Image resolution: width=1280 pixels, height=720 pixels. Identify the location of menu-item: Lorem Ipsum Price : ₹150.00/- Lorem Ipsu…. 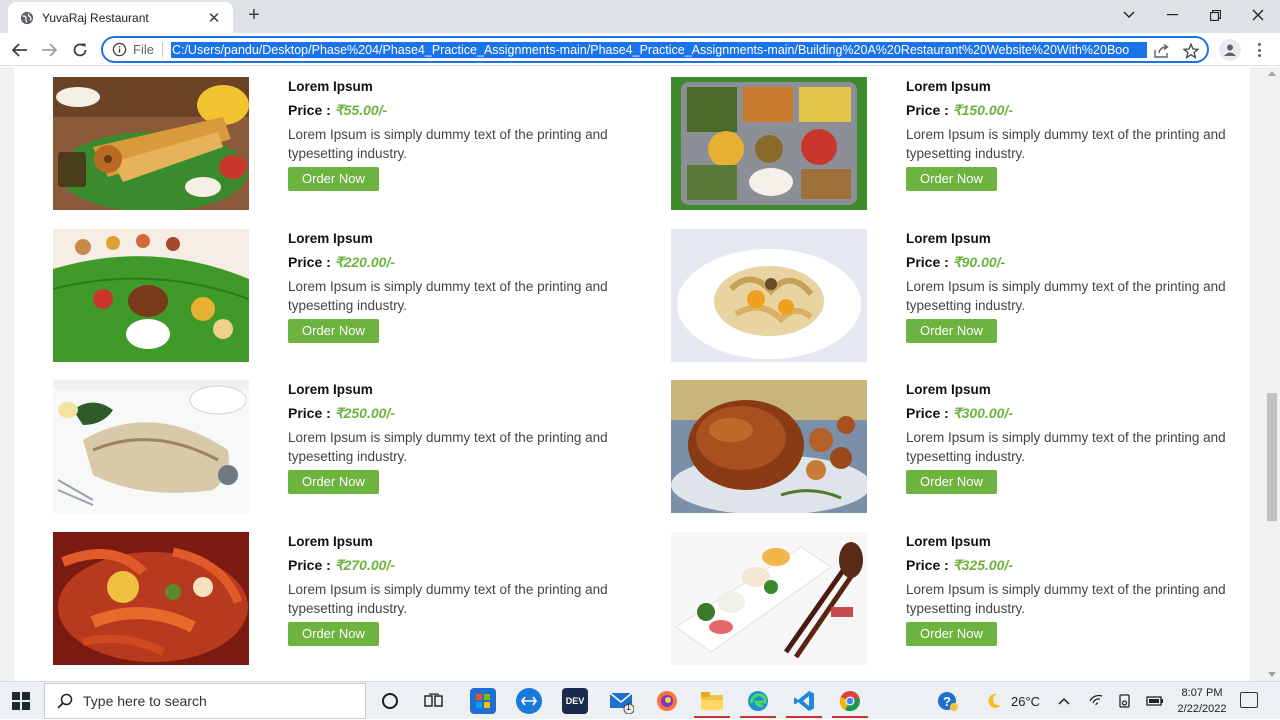
(971, 147).